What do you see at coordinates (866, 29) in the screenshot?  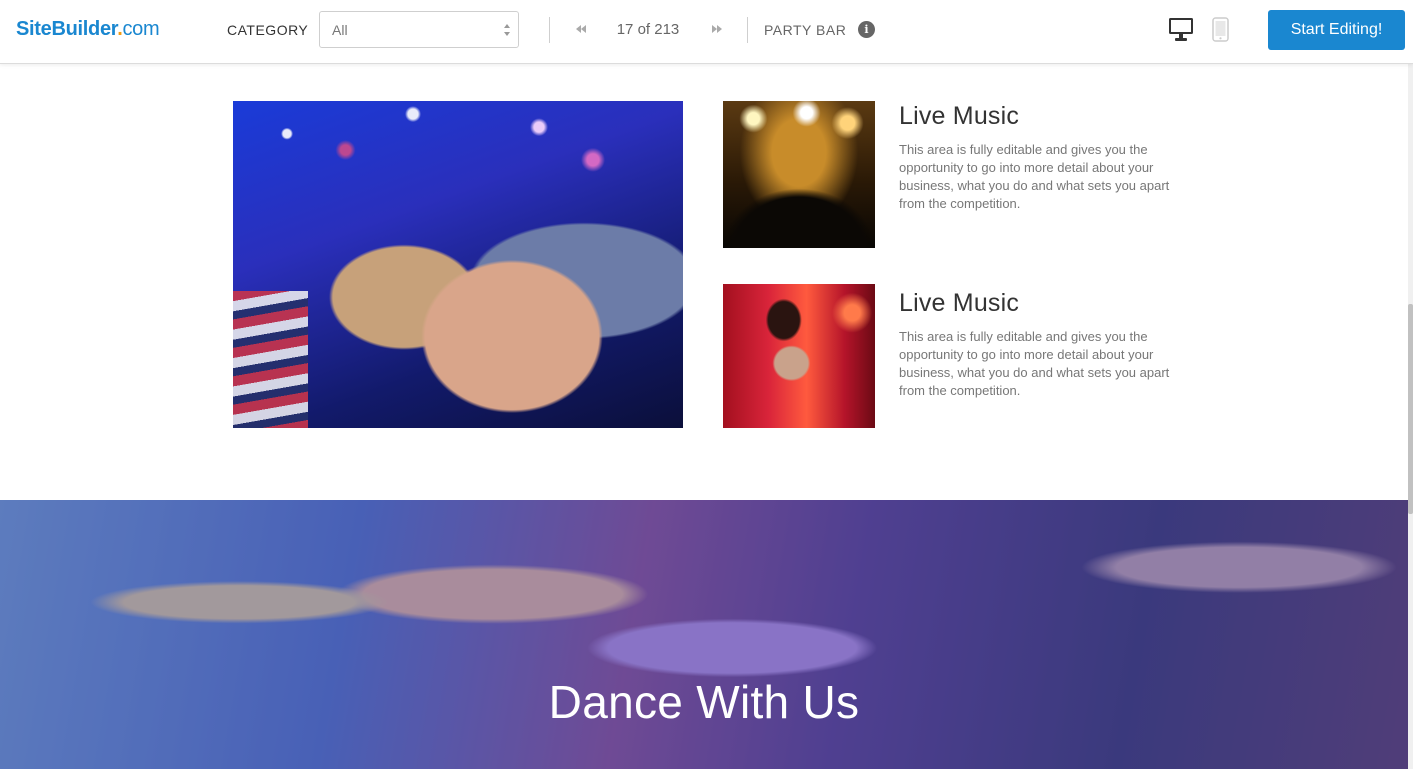 I see `info-icon: i` at bounding box center [866, 29].